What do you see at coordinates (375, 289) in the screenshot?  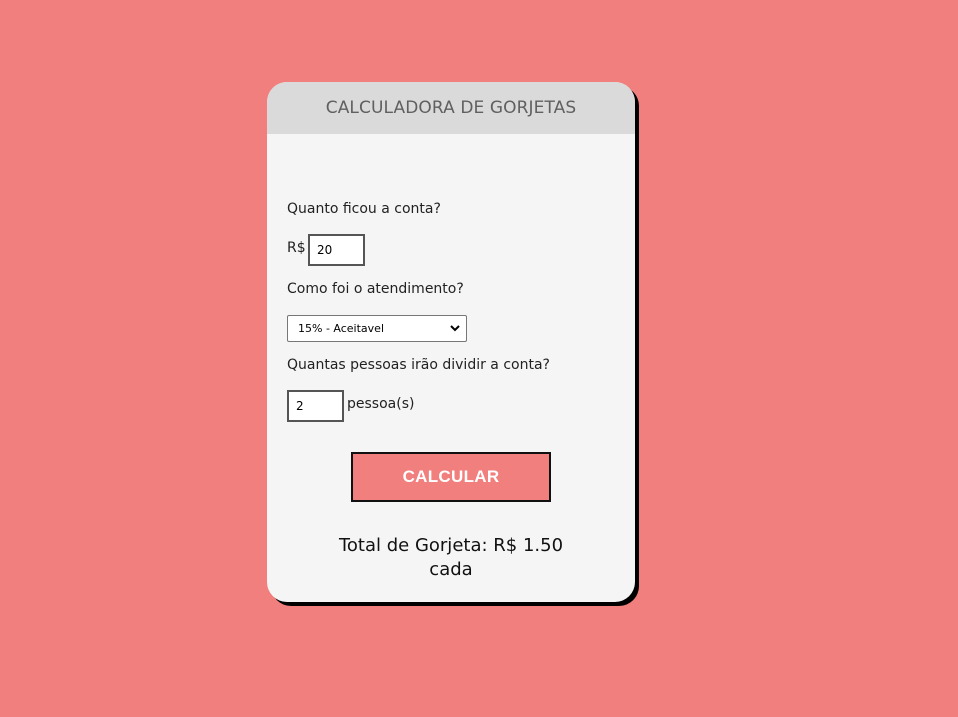 I see `service-question-label: Como foi o atendimento?` at bounding box center [375, 289].